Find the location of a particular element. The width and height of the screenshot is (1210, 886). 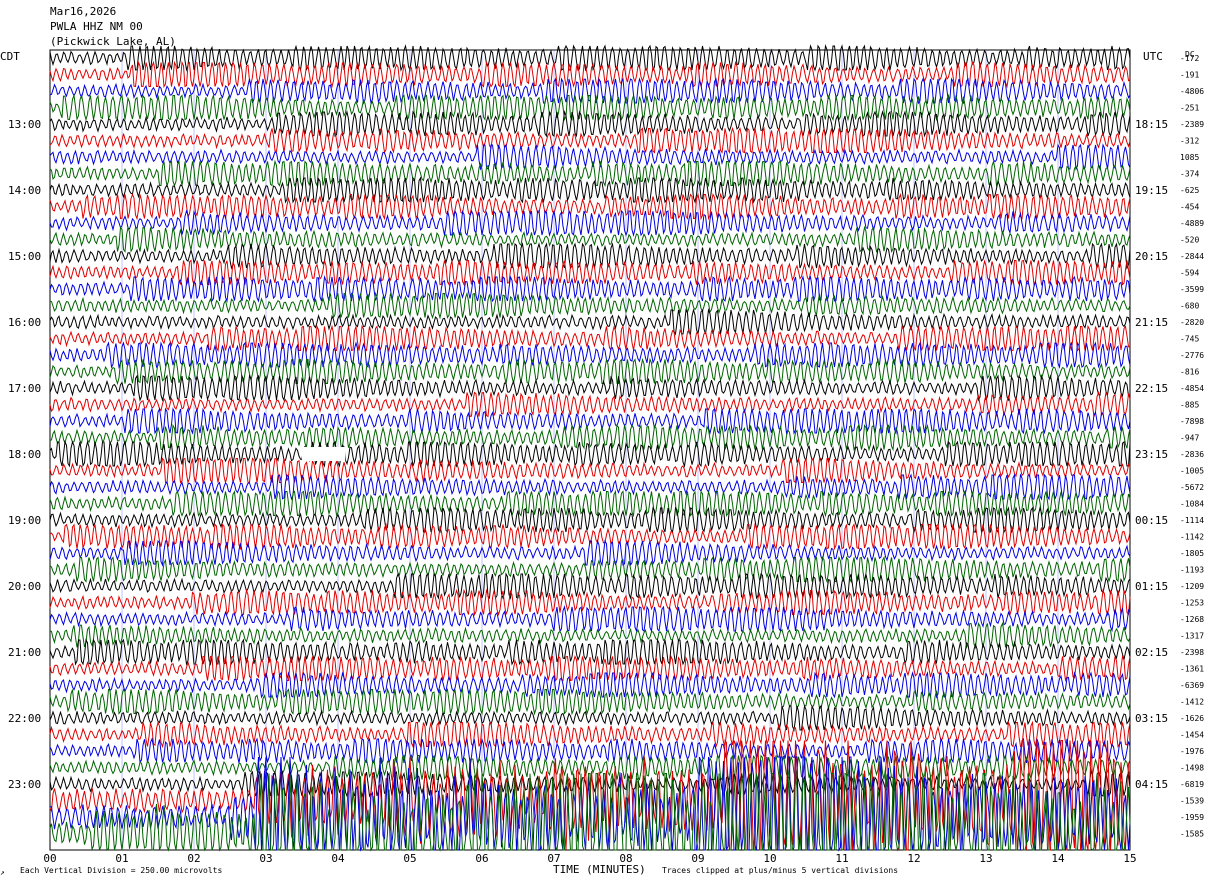

dc-offset-label: -1142 is located at coordinates (1192, 537).